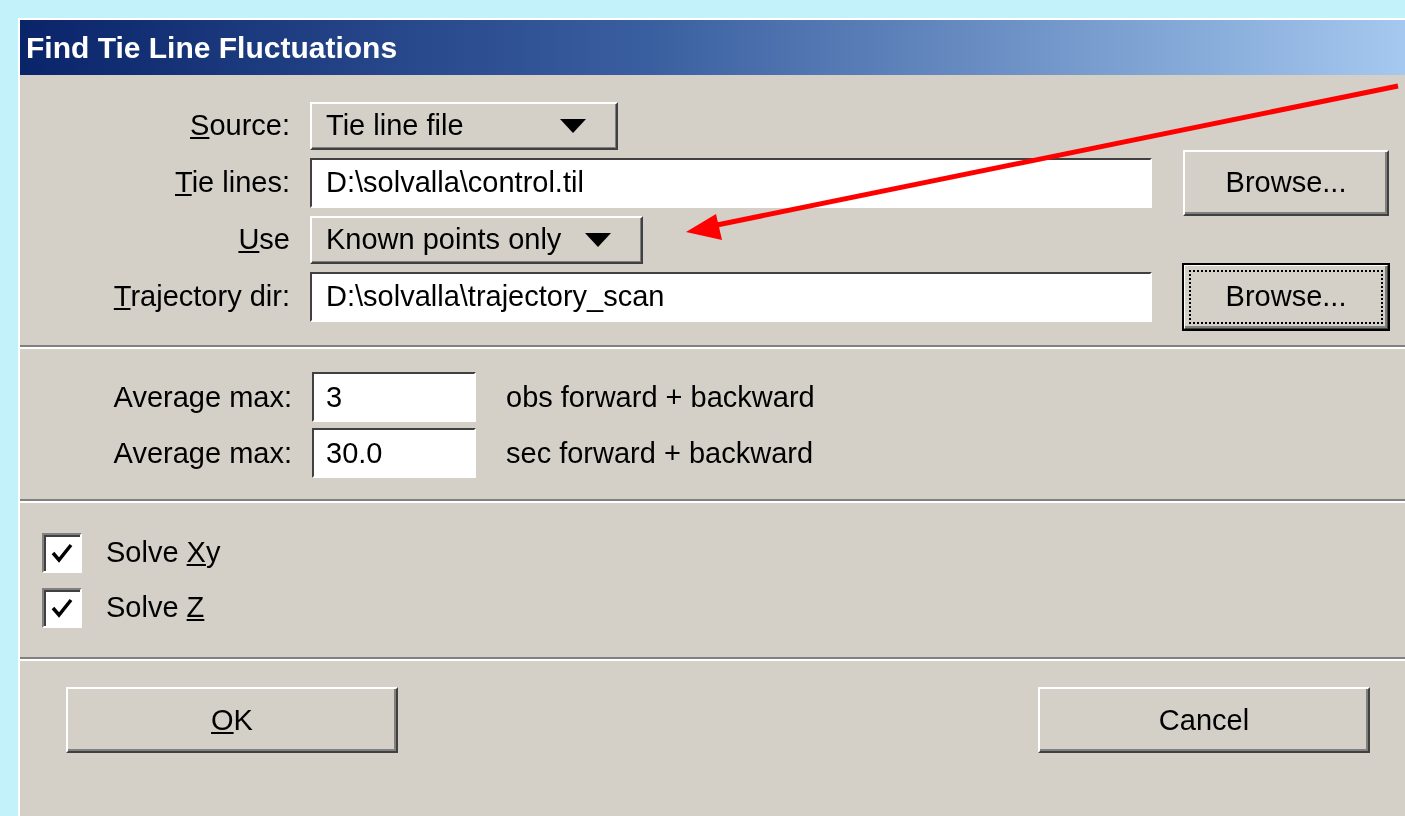 The height and width of the screenshot is (816, 1405). I want to click on field-label: Source:, so click(240, 125).